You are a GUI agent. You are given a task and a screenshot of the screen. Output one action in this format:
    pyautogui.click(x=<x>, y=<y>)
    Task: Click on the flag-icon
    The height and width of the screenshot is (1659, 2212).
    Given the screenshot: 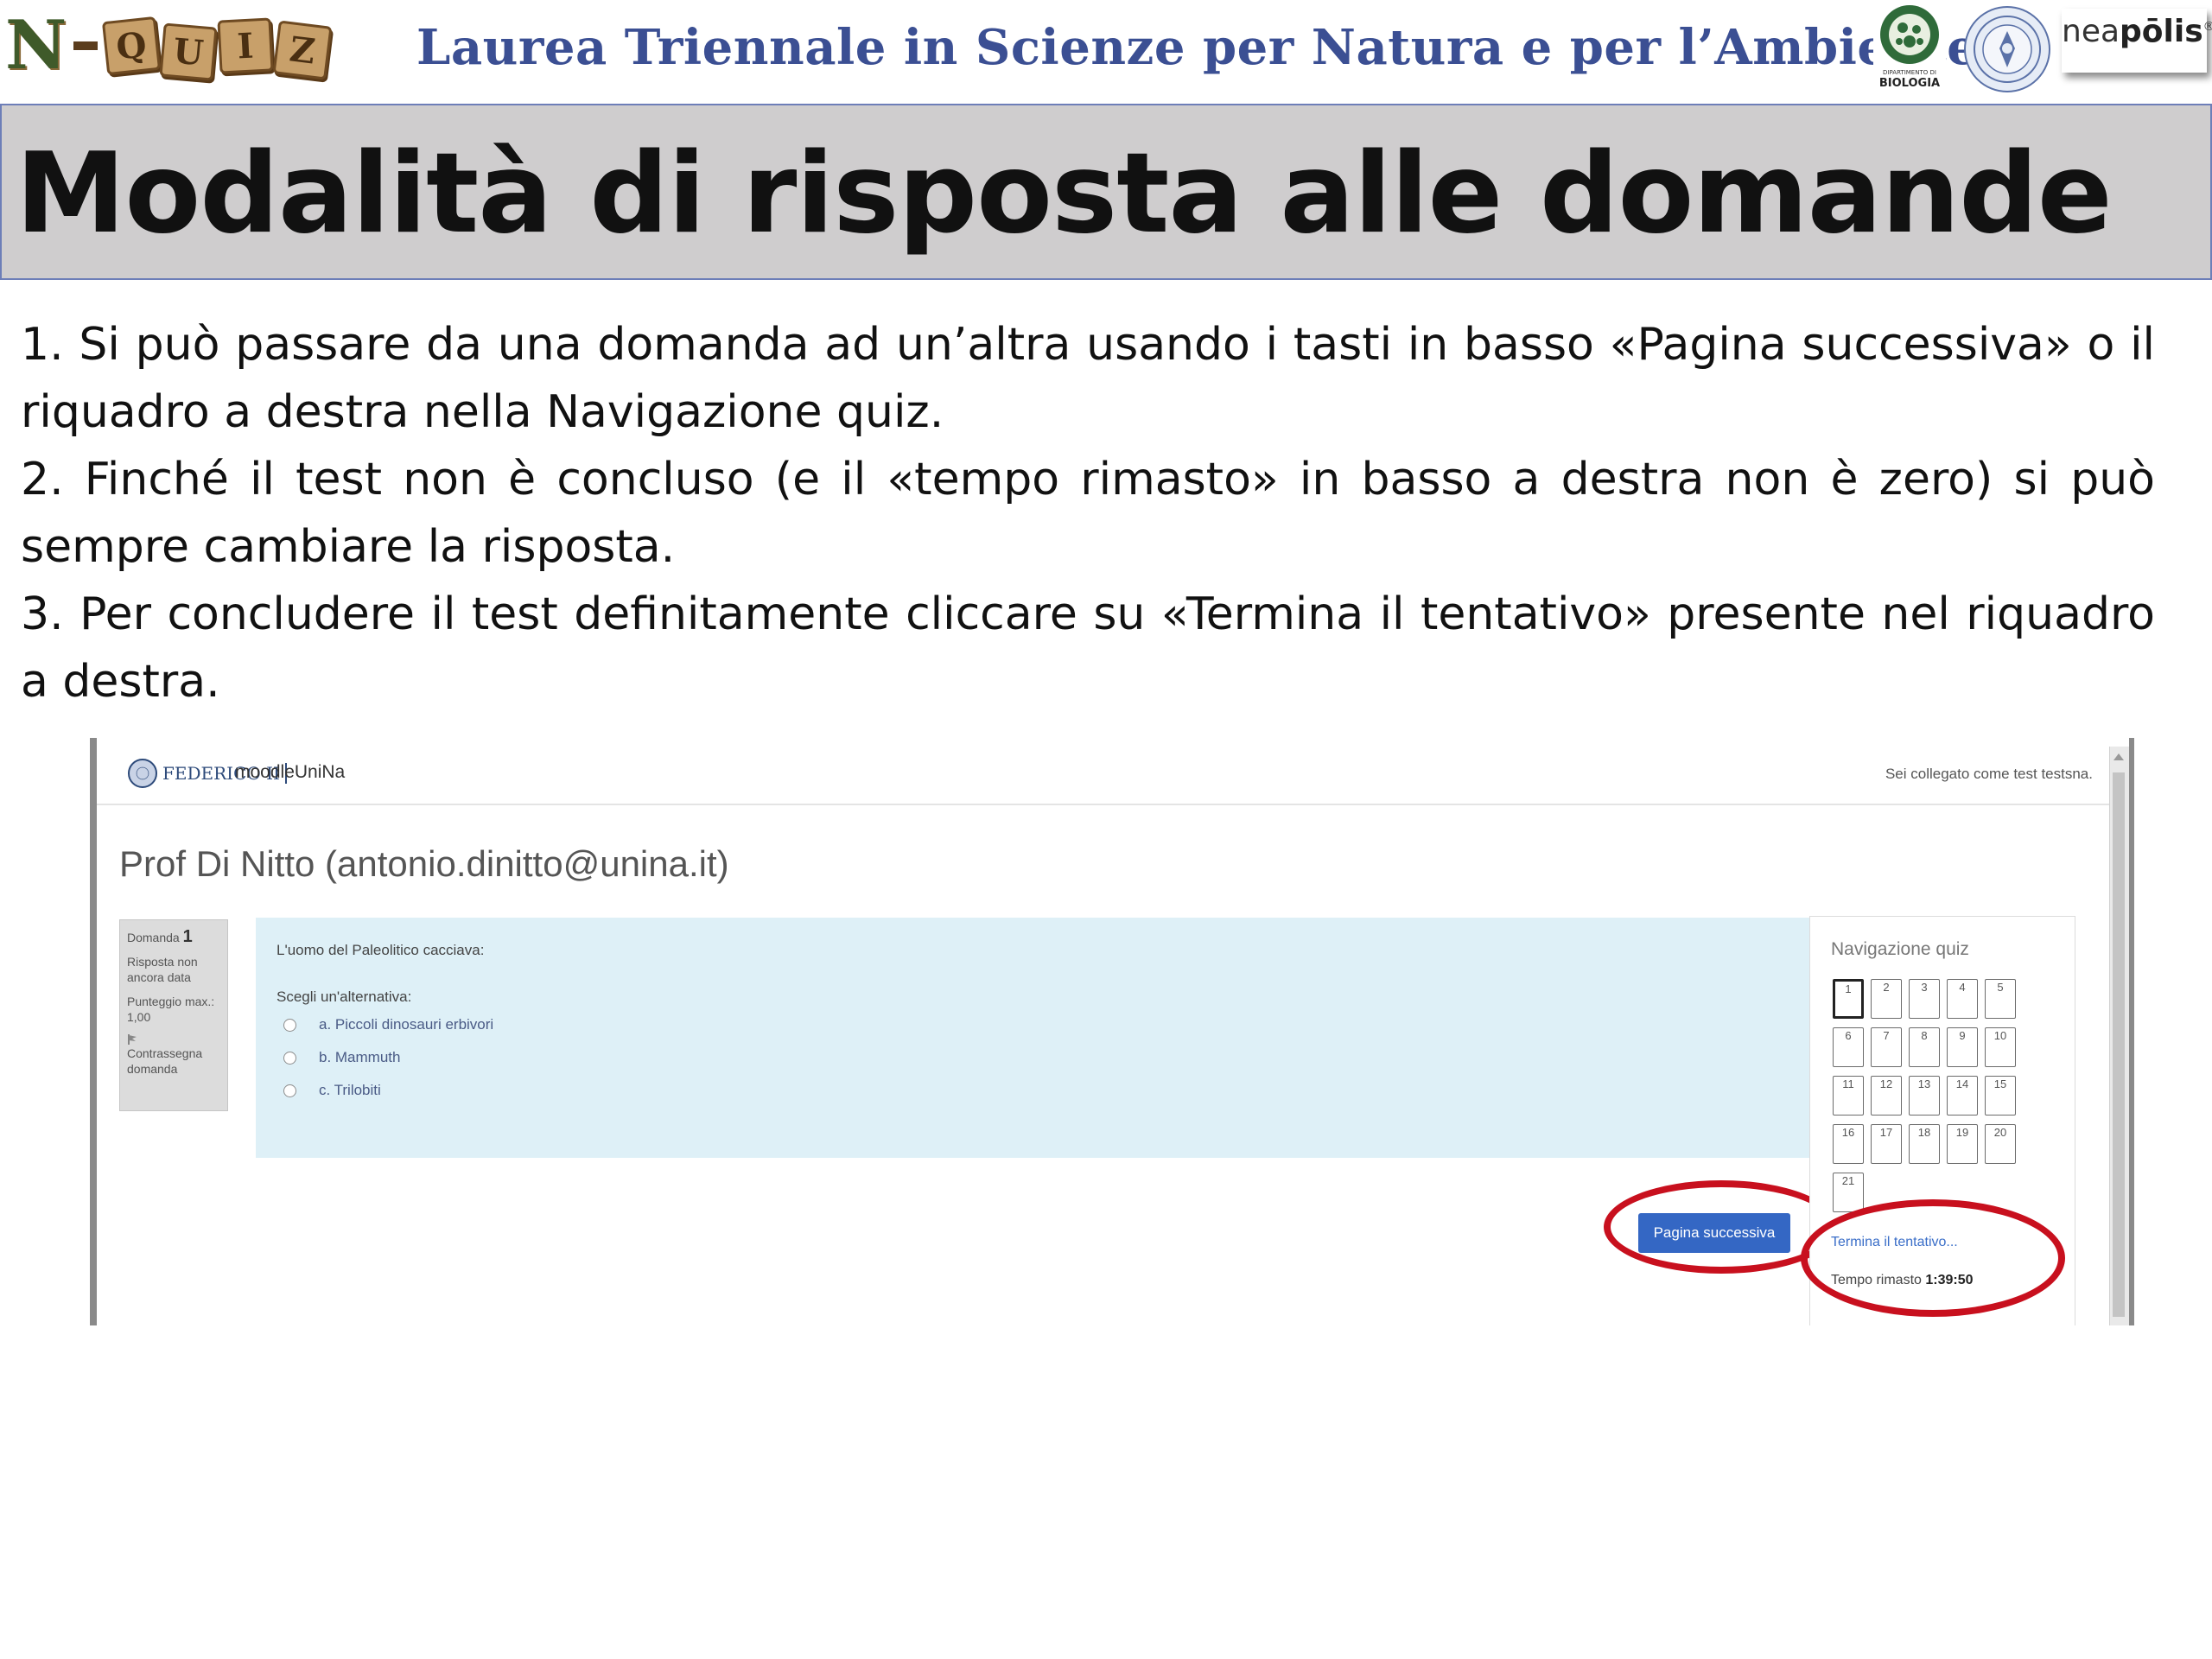 What is the action you would take?
    pyautogui.click(x=133, y=1039)
    